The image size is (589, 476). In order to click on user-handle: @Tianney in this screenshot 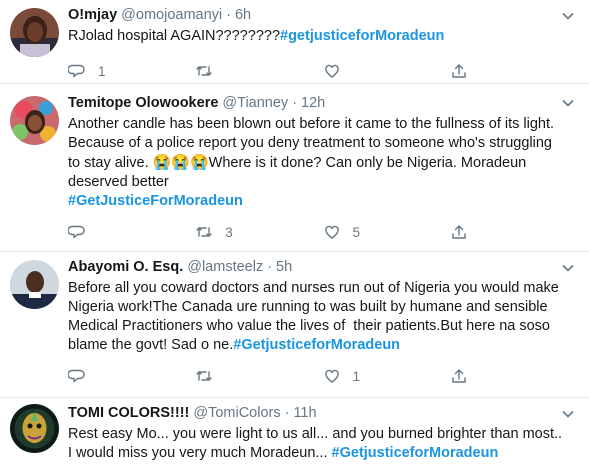, I will do `click(255, 103)`.